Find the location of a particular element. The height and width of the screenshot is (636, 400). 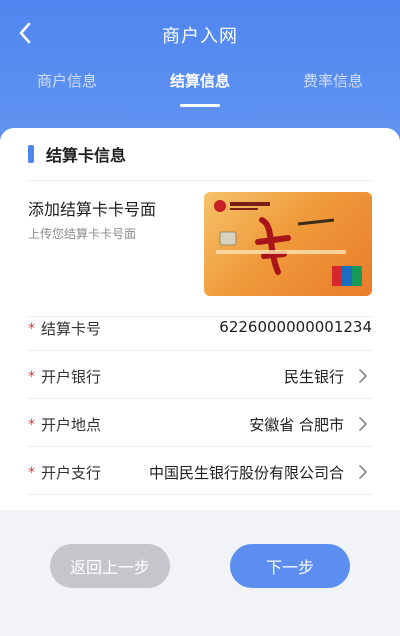

previous-step-button: 返回上一步 is located at coordinates (110, 566).